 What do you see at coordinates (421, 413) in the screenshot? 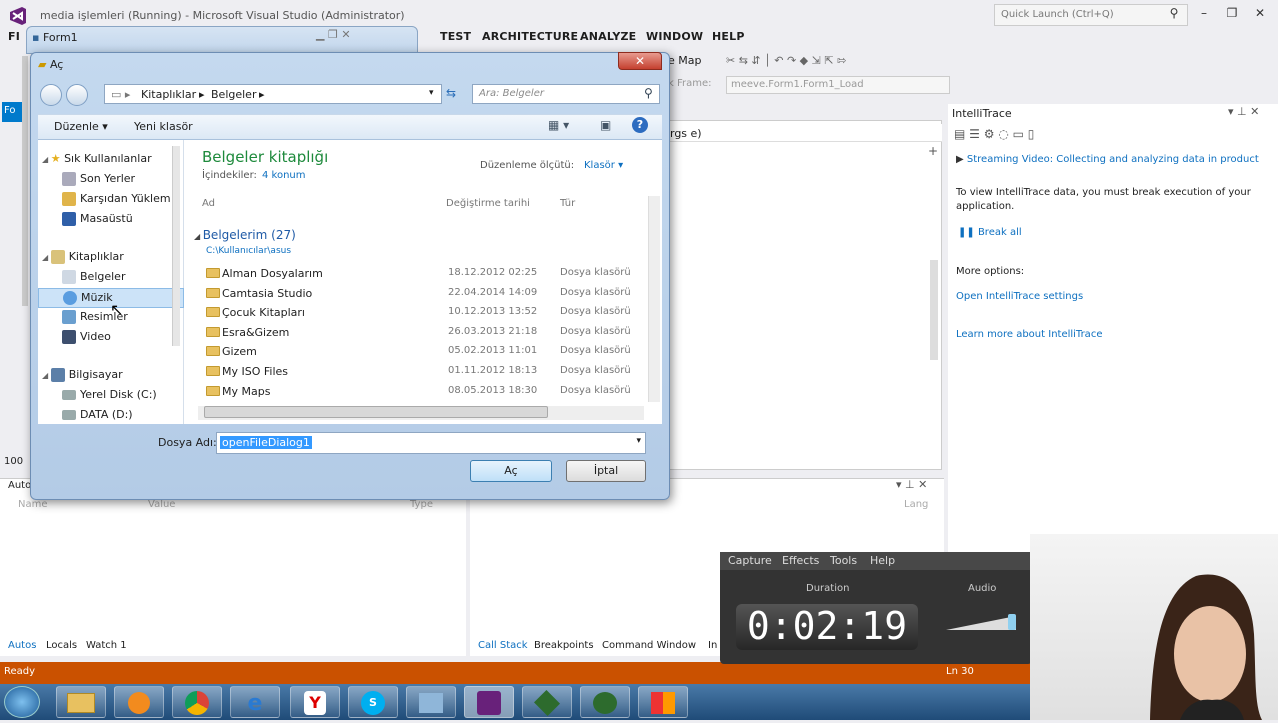
I see `horizontal-scrollbar` at bounding box center [421, 413].